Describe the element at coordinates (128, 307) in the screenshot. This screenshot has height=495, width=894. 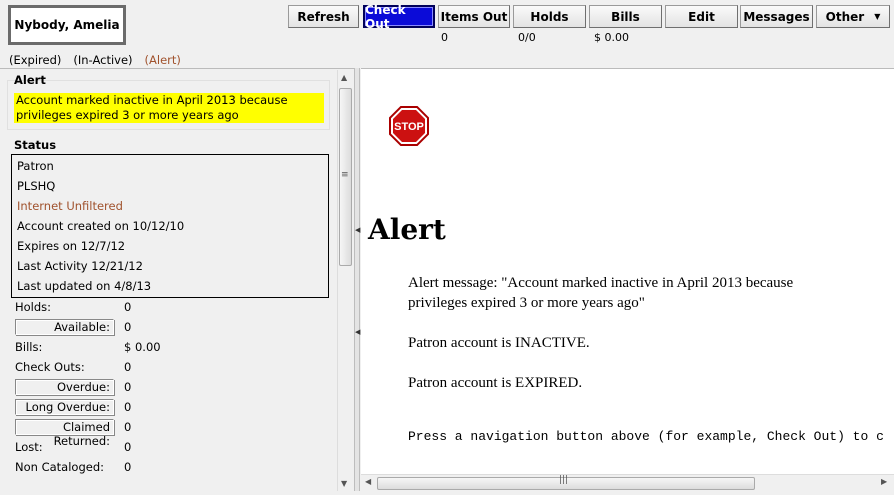
I see `holds-value: 0` at that location.